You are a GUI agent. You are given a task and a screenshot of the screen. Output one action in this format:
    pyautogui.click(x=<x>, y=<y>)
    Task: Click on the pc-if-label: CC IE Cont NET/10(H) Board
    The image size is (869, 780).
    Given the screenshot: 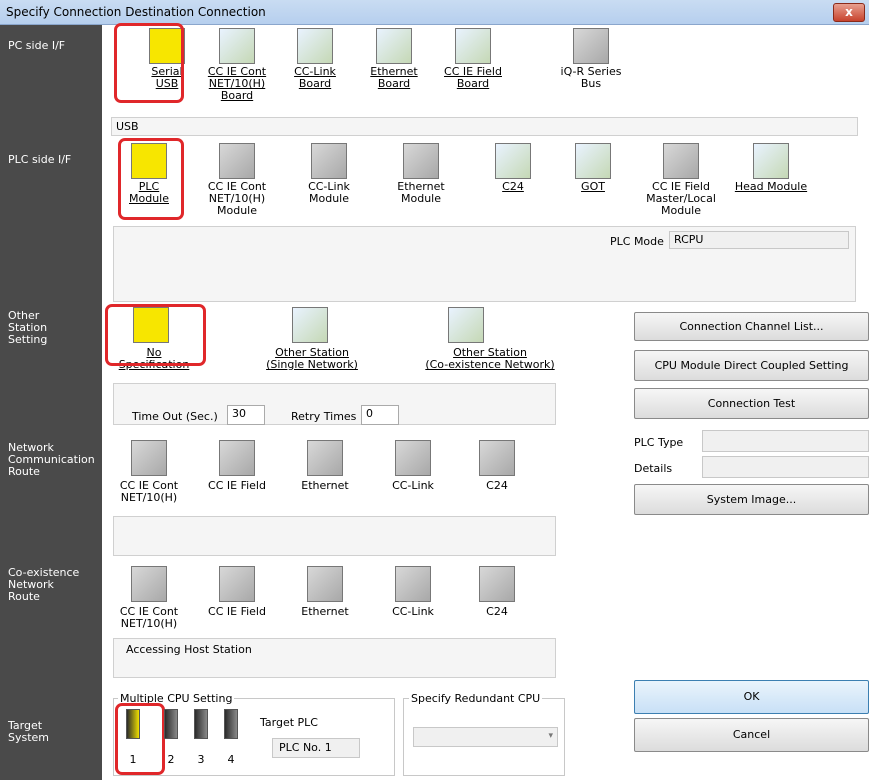 What is the action you would take?
    pyautogui.click(x=237, y=83)
    